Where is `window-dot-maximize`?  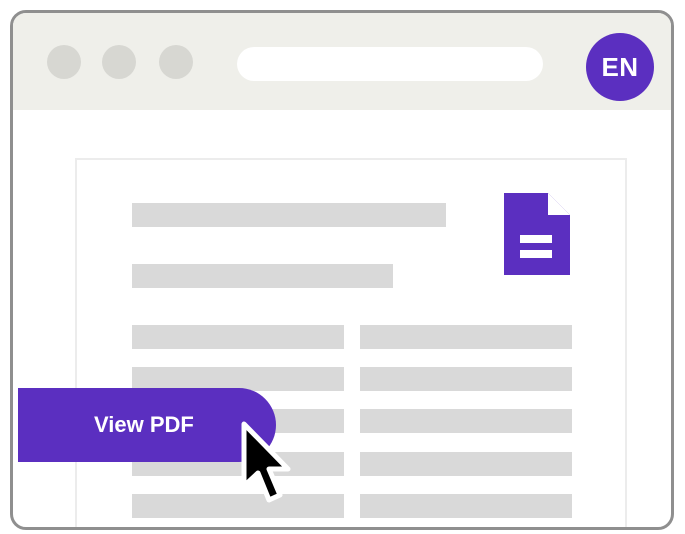 window-dot-maximize is located at coordinates (176, 62).